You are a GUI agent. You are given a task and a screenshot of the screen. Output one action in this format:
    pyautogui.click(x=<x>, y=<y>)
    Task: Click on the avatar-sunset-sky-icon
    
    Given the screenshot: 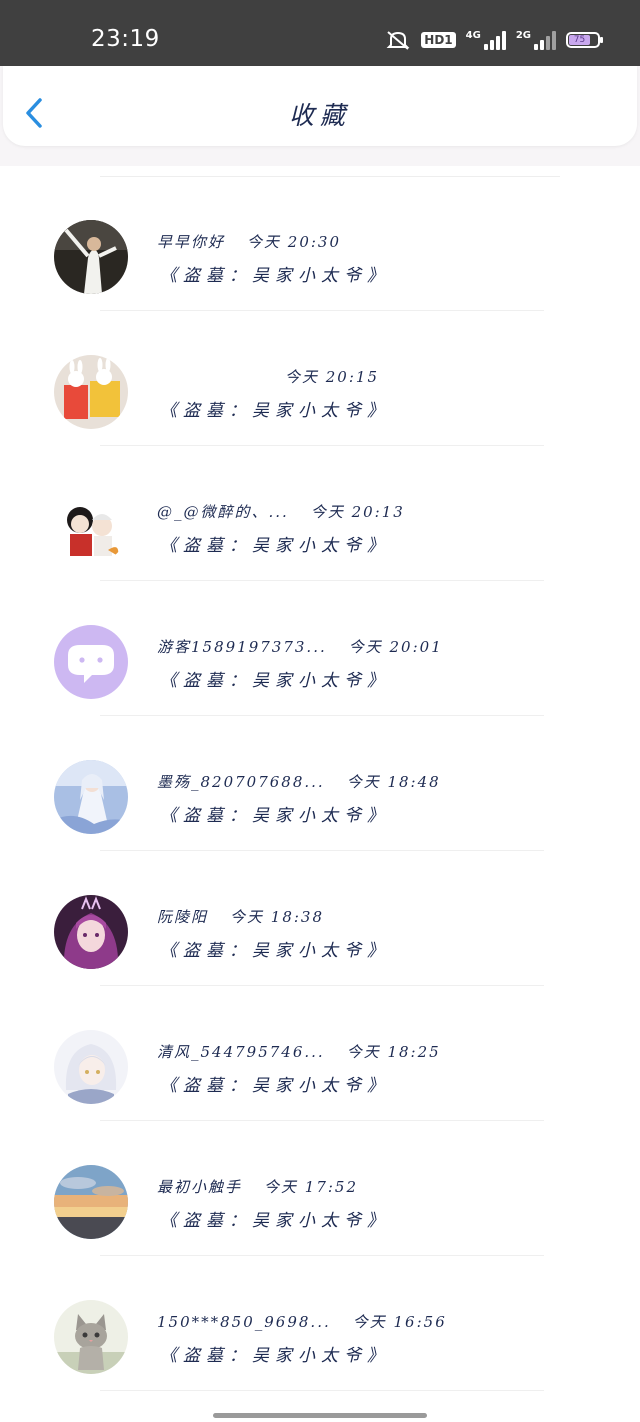 What is the action you would take?
    pyautogui.click(x=91, y=1202)
    